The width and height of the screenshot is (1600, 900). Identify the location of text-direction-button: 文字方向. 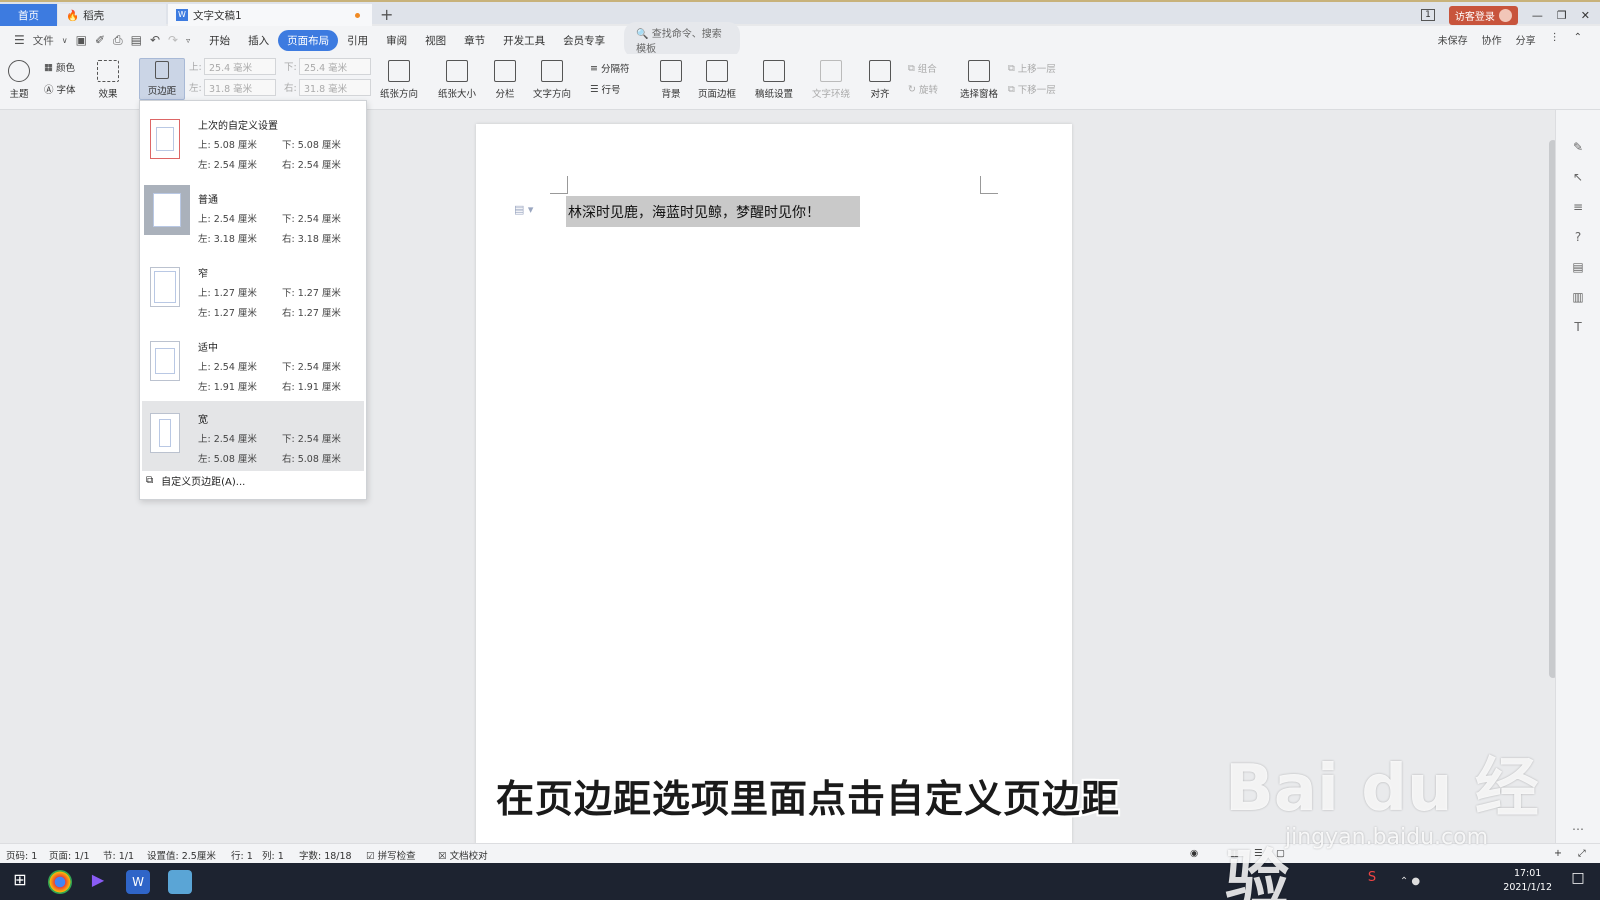
(552, 80).